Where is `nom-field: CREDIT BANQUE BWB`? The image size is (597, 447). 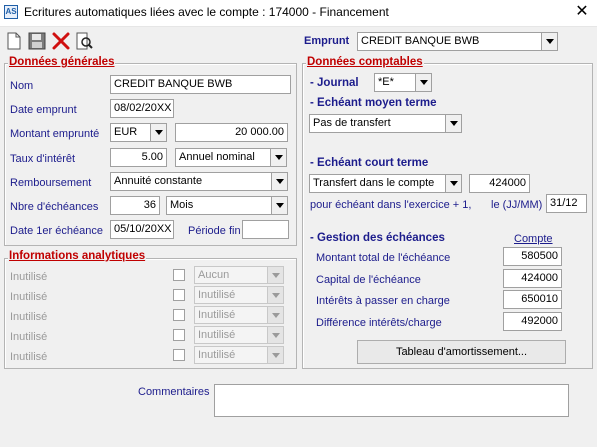
nom-field: CREDIT BANQUE BWB is located at coordinates (200, 84).